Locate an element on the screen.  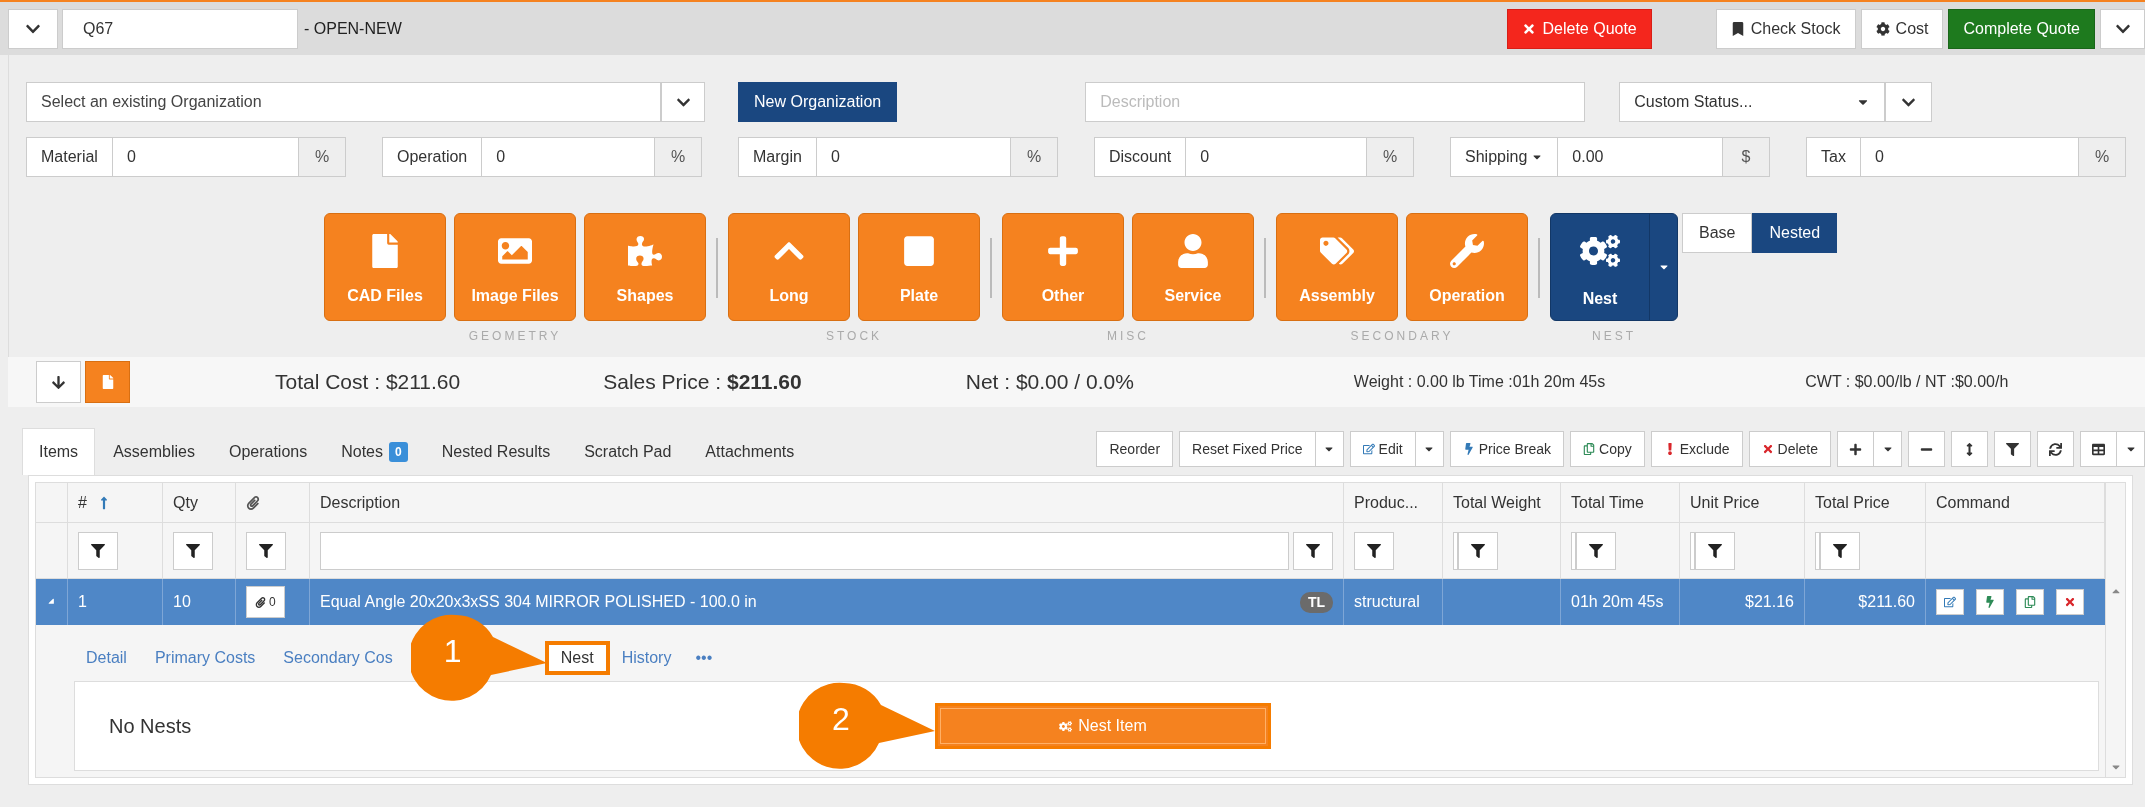
column-header: Qty is located at coordinates (185, 502).